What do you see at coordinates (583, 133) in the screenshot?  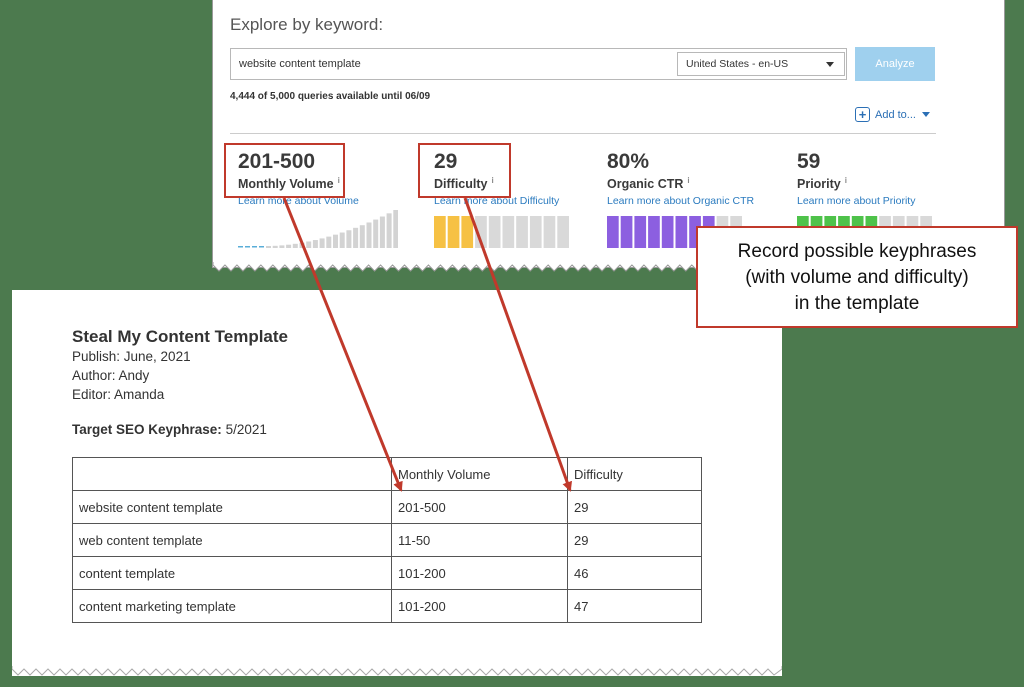 I see `divider` at bounding box center [583, 133].